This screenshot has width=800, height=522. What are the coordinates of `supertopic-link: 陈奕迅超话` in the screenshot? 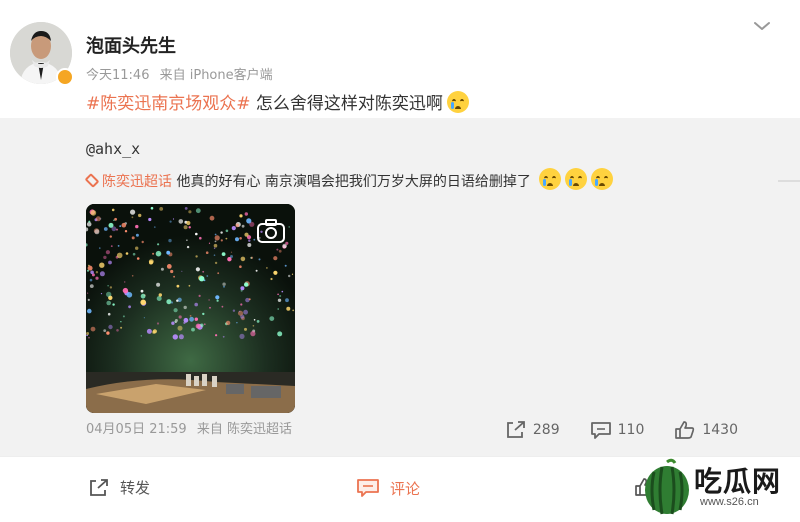 It's located at (128, 181).